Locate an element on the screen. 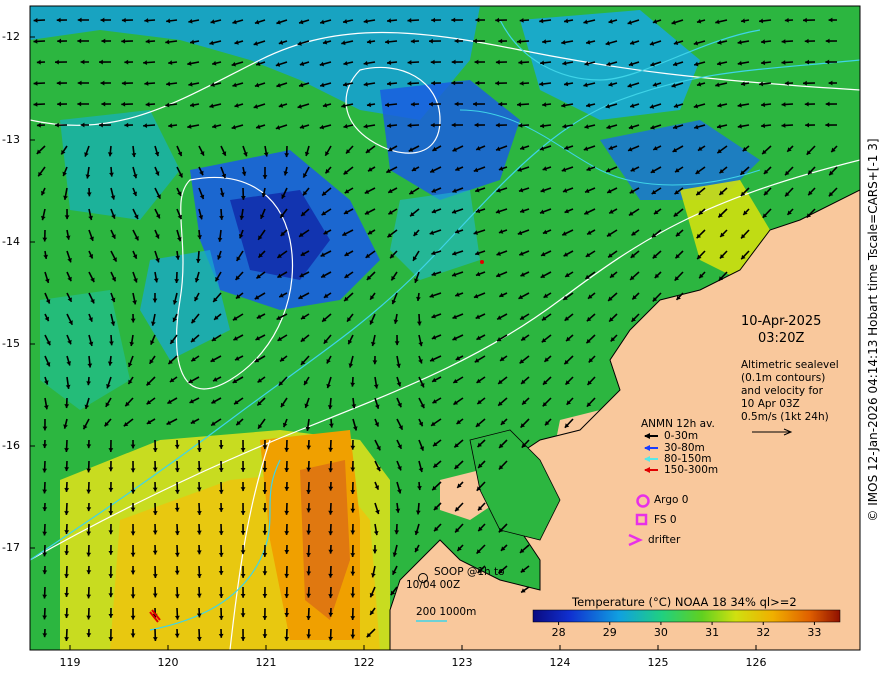 The height and width of the screenshot is (680, 880). x-tick-label: 125 is located at coordinates (658, 662).